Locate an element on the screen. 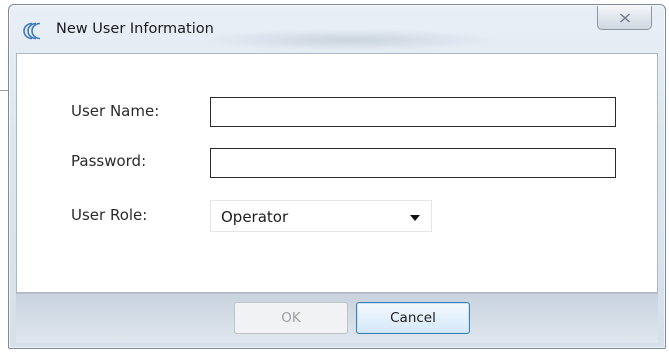 The height and width of the screenshot is (354, 669). title-bar-glow is located at coordinates (349, 40).